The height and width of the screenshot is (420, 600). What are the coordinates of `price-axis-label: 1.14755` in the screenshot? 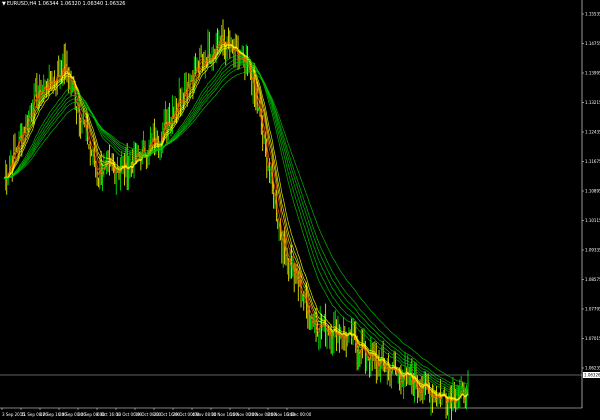 It's located at (592, 43).